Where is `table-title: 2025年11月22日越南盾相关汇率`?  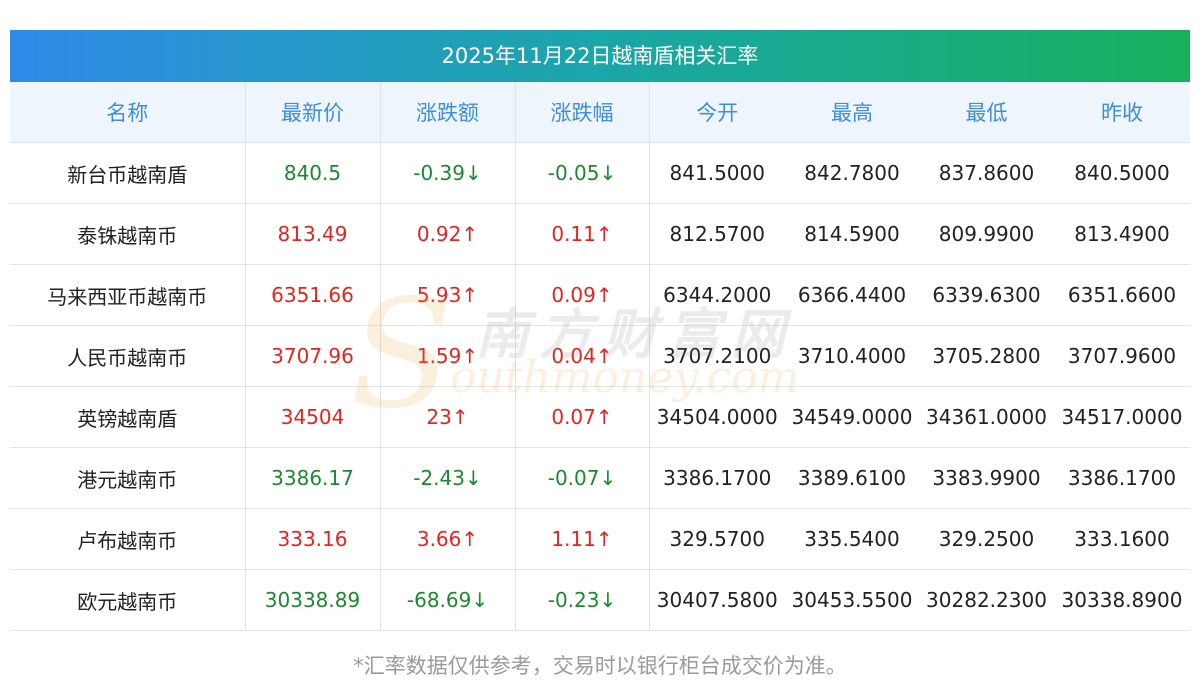 table-title: 2025年11月22日越南盾相关汇率 is located at coordinates (600, 56).